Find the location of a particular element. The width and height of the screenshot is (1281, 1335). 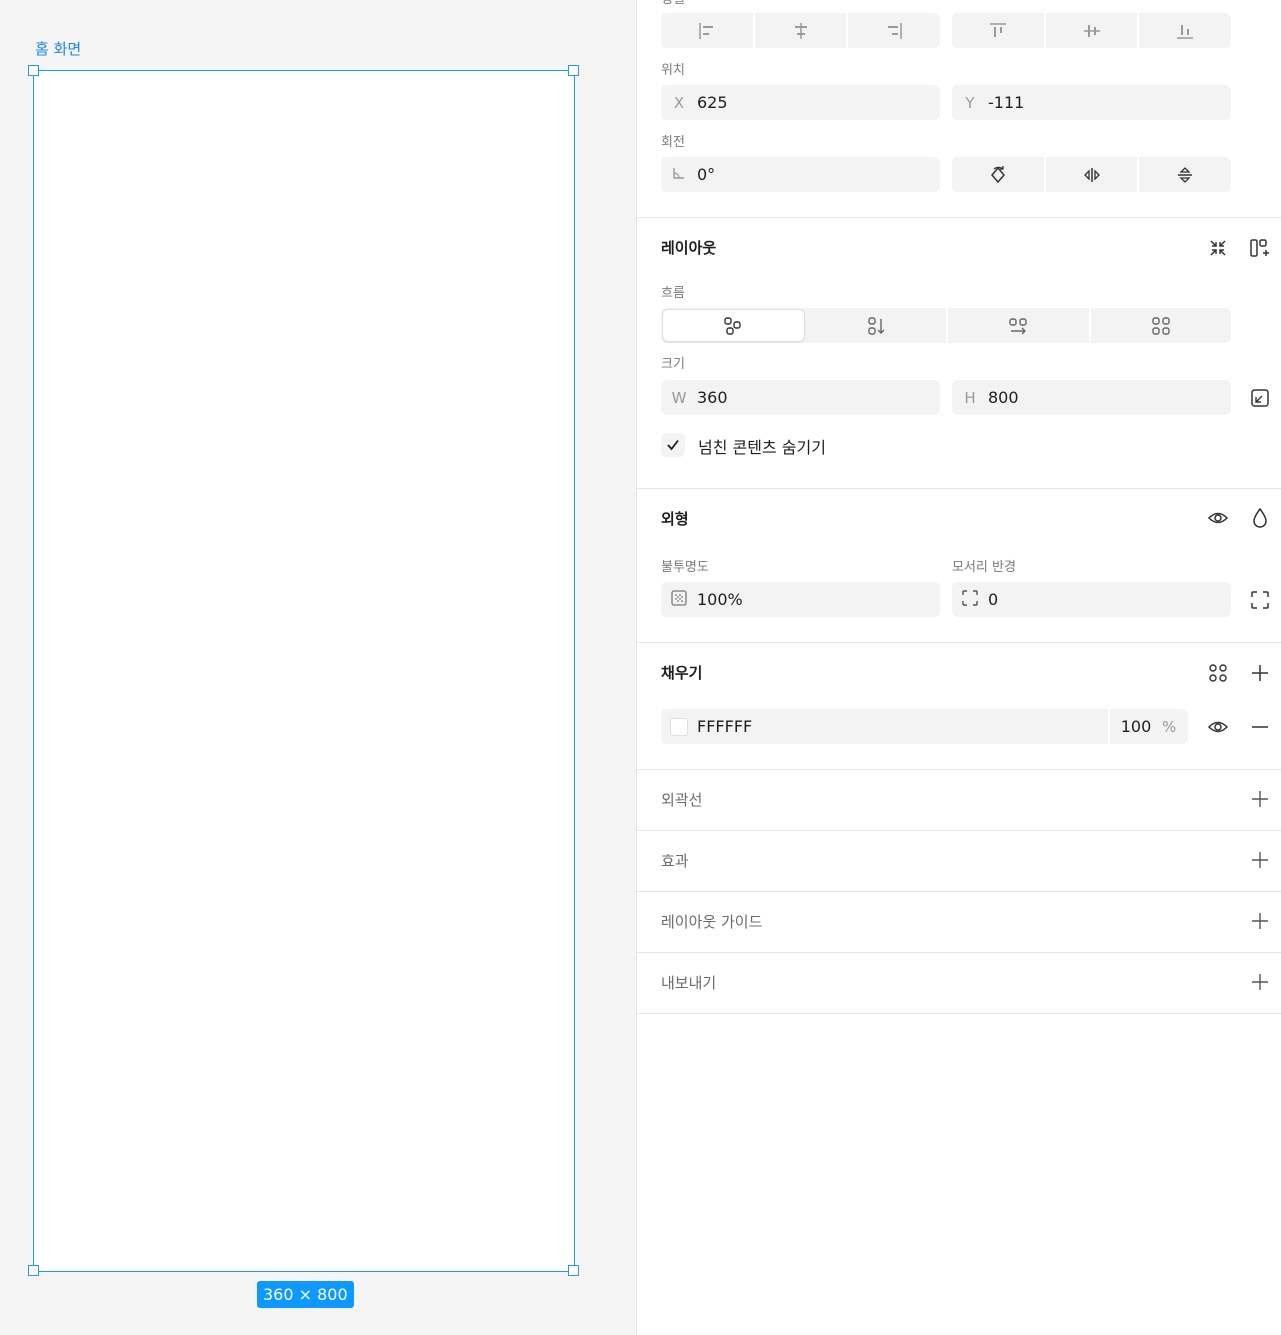

auto-layout-add-icon is located at coordinates (1259, 248).